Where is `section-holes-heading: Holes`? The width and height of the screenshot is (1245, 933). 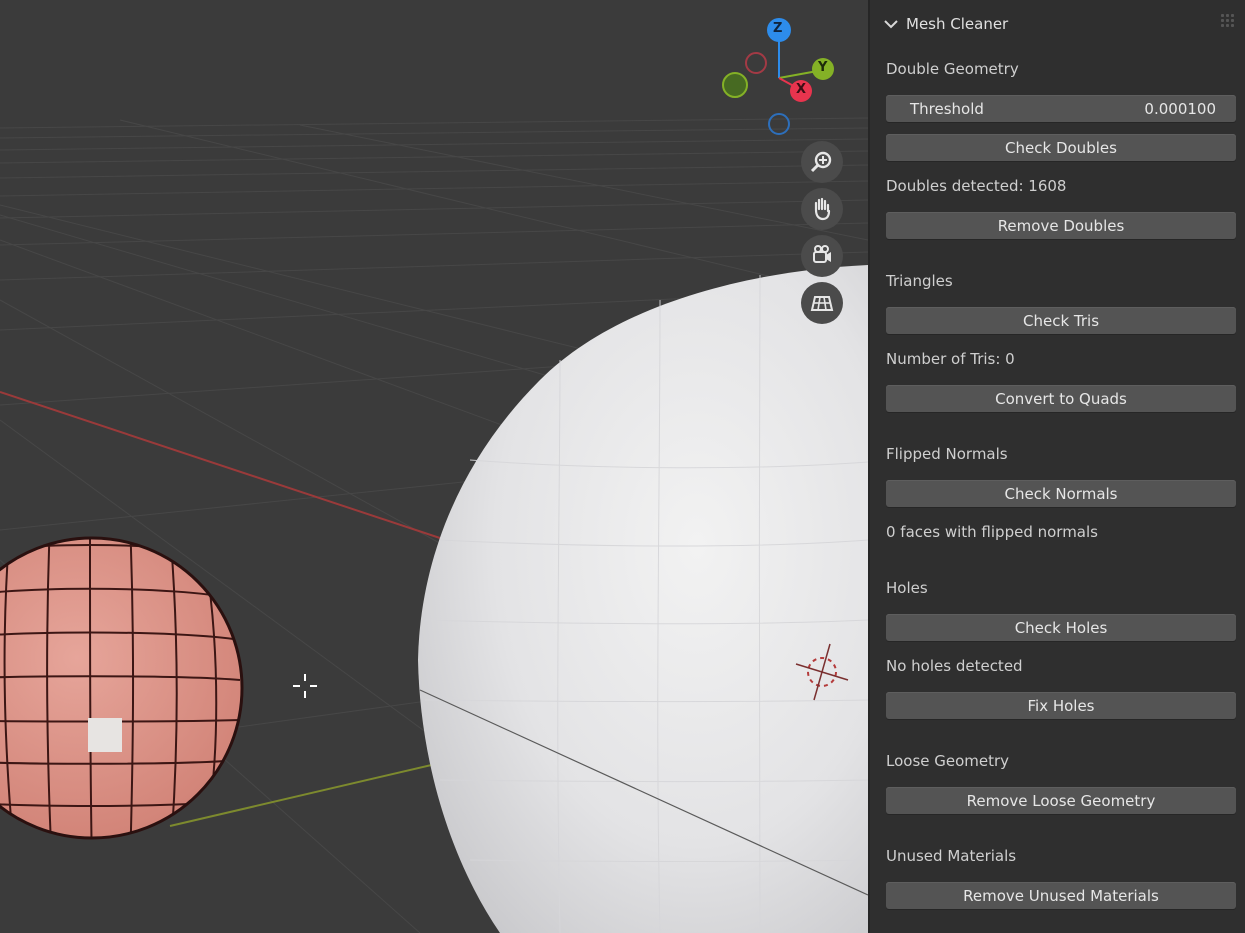
section-holes-heading: Holes is located at coordinates (907, 588).